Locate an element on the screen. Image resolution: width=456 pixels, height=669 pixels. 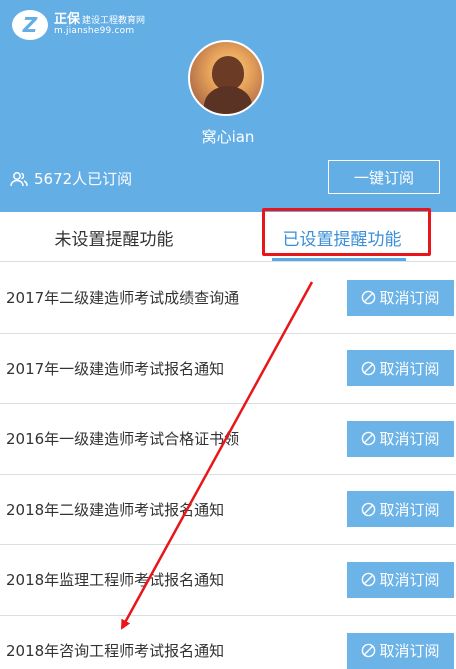
site-logo: Z 正保 建设工程教育网 m.jianshe99.com is located at coordinates (78, 25).